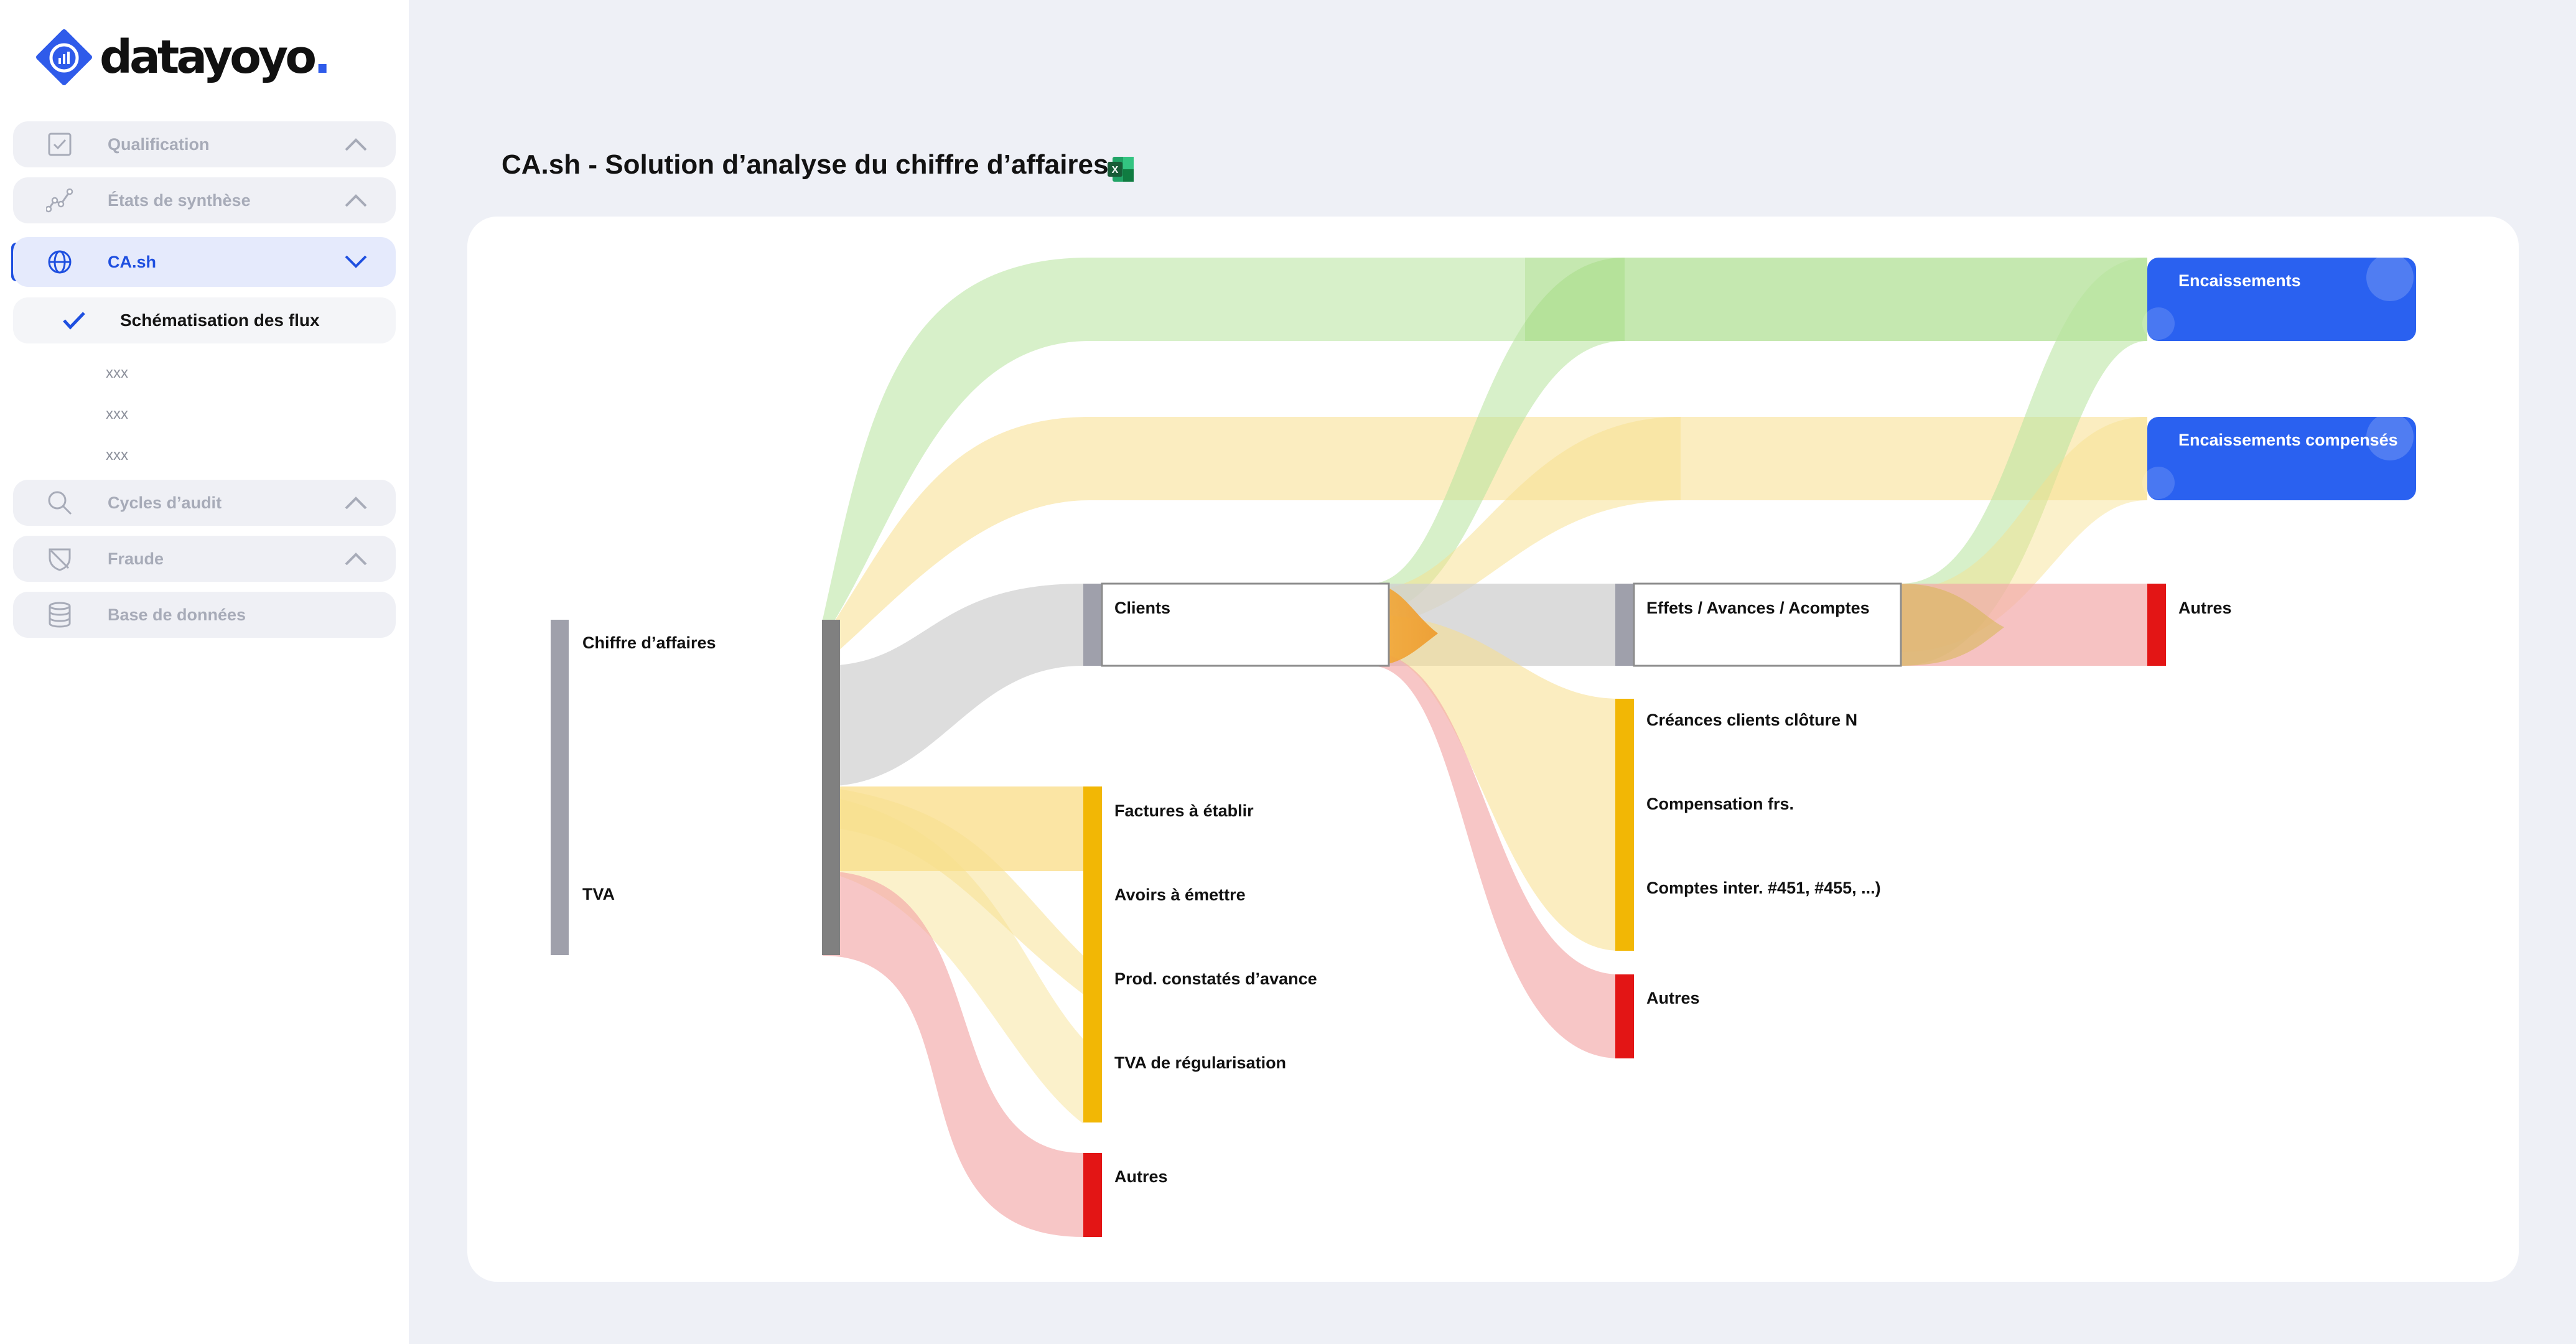 The width and height of the screenshot is (2576, 1344). Describe the element at coordinates (208, 57) in the screenshot. I see `brand-name: datayoyo` at that location.